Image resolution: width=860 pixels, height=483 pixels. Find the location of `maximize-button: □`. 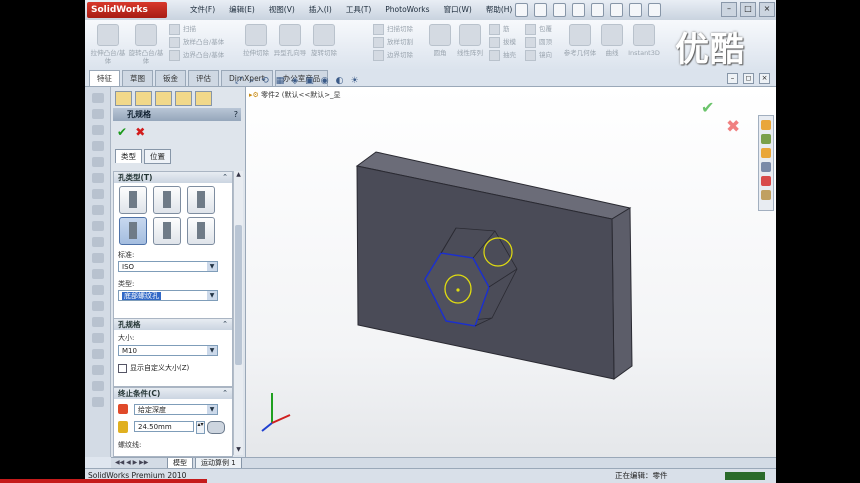

maximize-button: □ is located at coordinates (748, 9).